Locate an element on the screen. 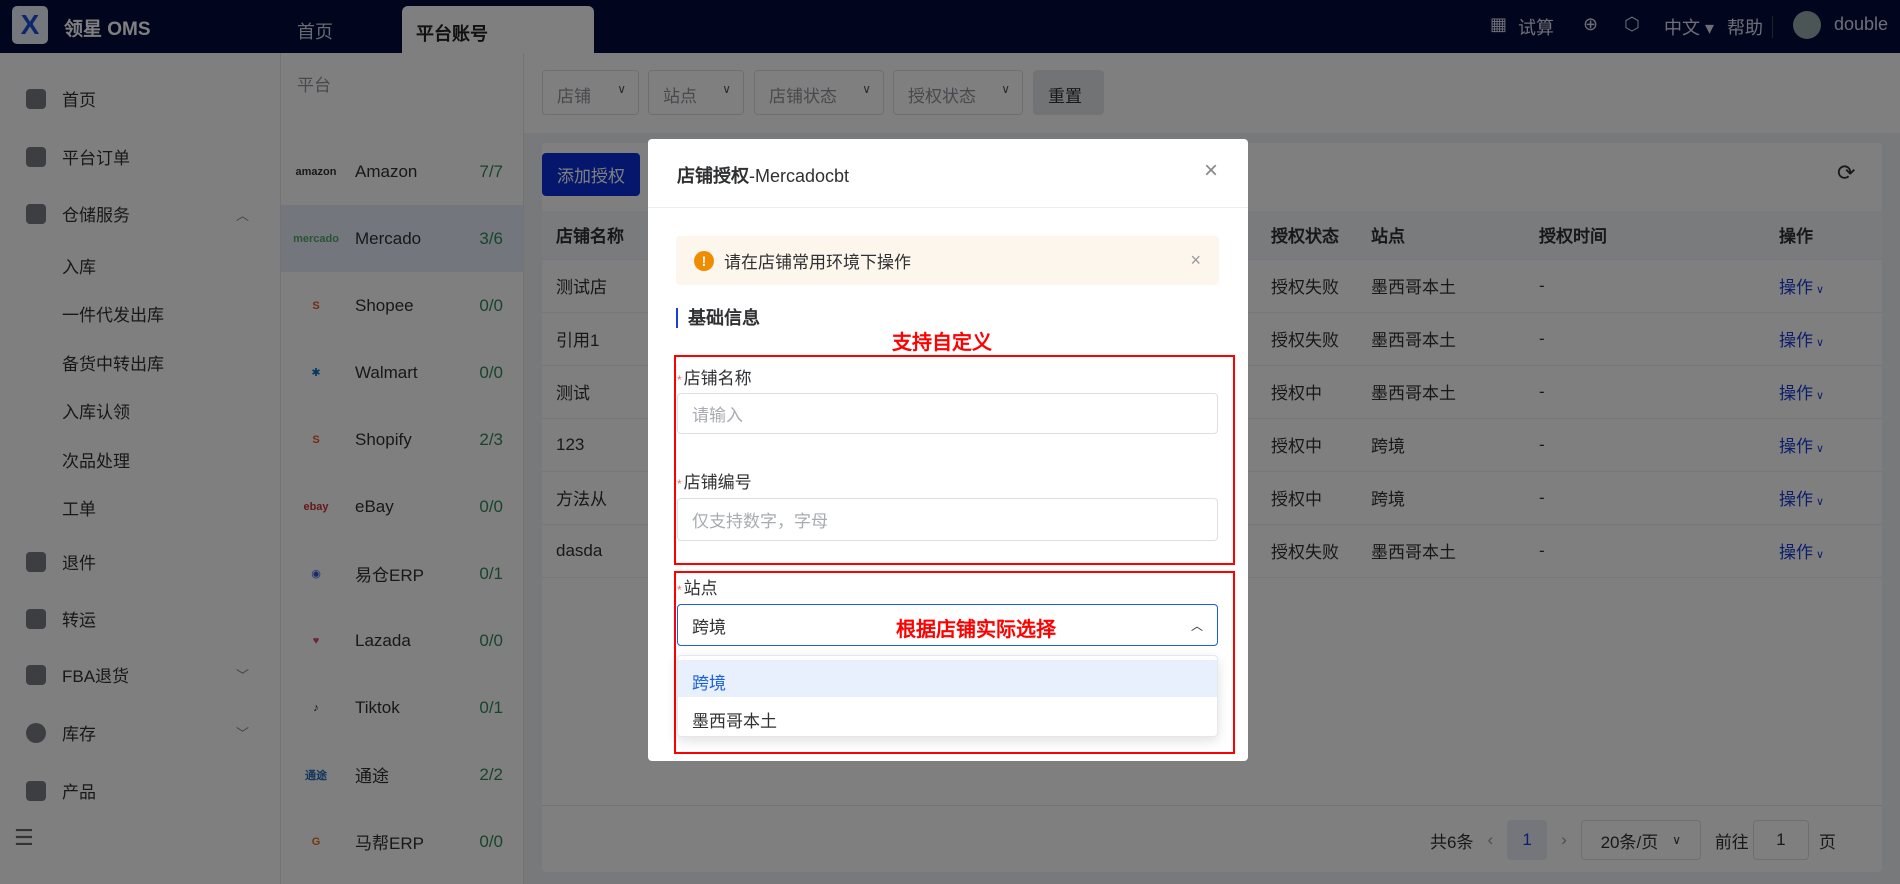 This screenshot has height=884, width=1900. alert-text: 请在店铺常用环境下操作 is located at coordinates (817, 262).